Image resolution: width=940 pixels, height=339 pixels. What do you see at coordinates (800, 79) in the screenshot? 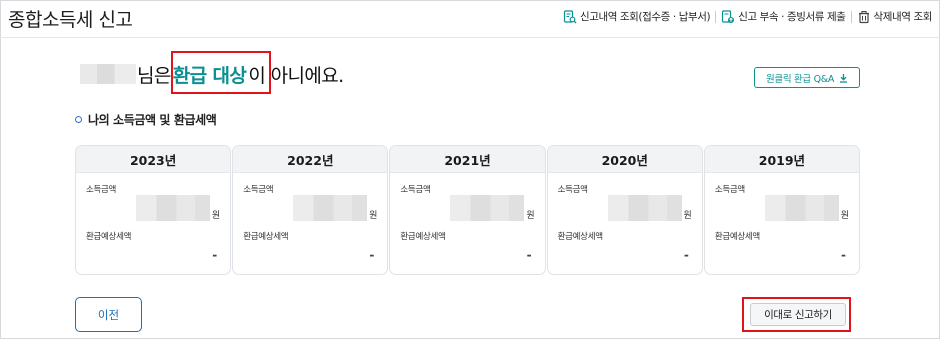
I see `faq-button-label: 원클릭 환급 Q&A` at bounding box center [800, 79].